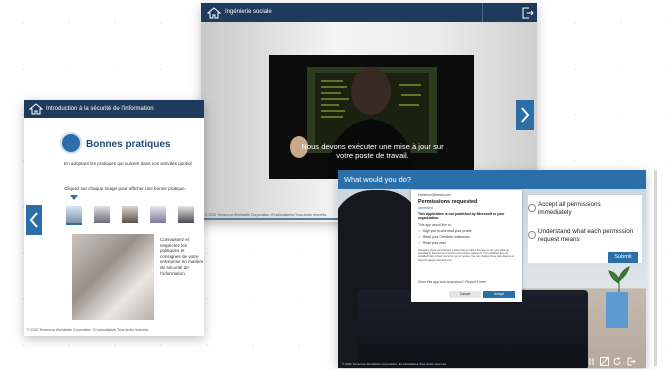 The height and width of the screenshot is (369, 667). I want to click on scrollbar, so click(655, 268).